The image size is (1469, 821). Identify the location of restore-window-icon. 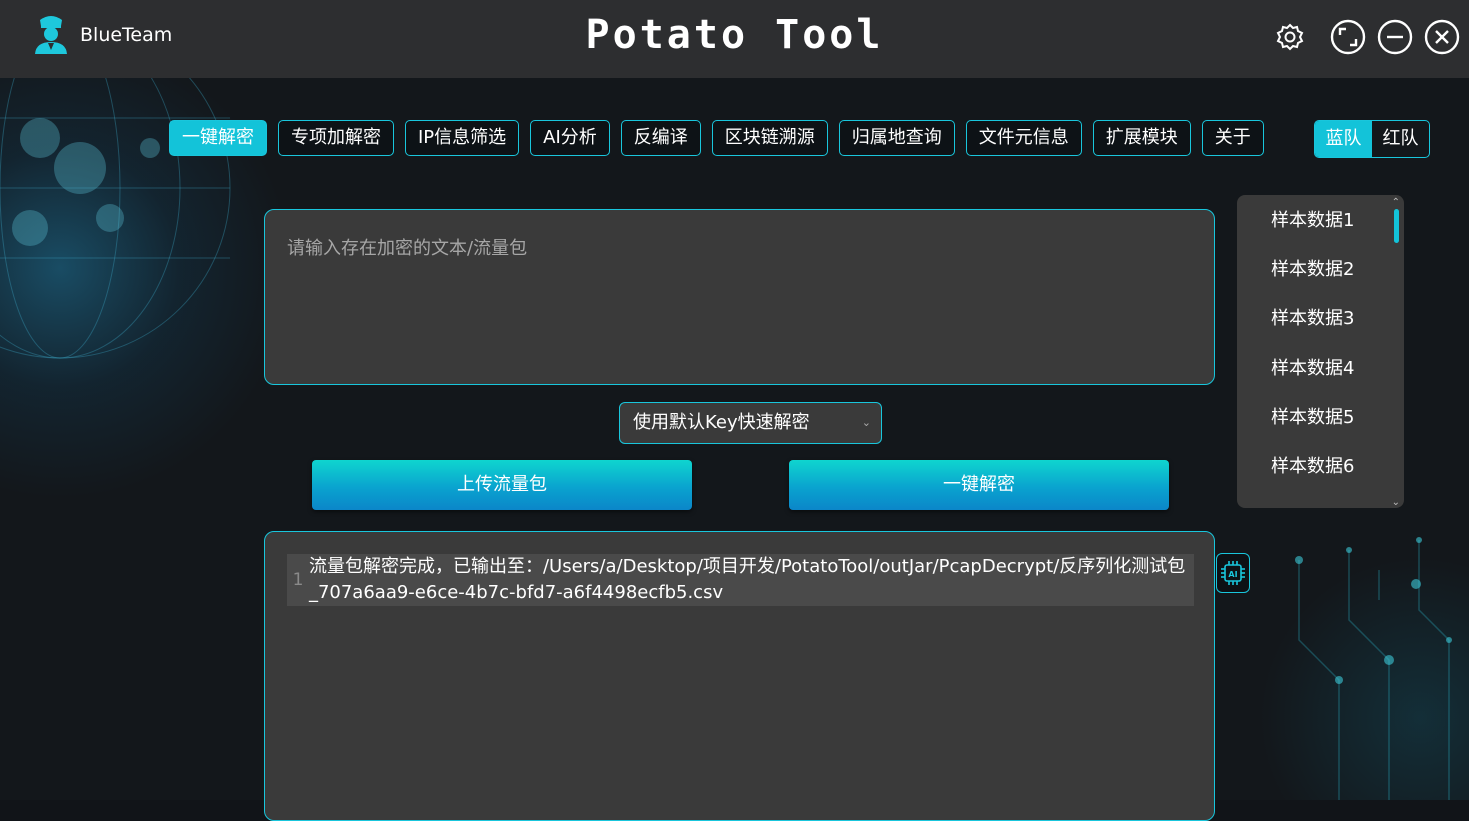
(1348, 37).